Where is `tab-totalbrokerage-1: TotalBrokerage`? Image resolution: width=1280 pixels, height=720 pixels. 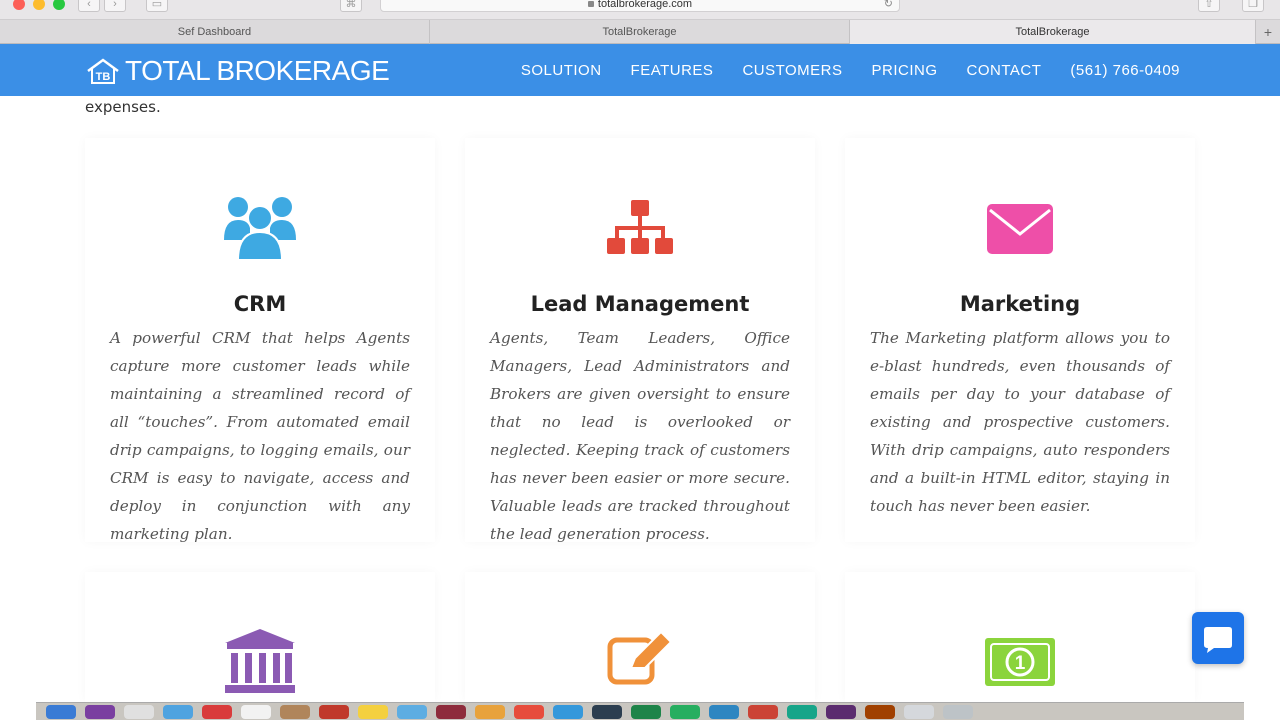 tab-totalbrokerage-1: TotalBrokerage is located at coordinates (640, 32).